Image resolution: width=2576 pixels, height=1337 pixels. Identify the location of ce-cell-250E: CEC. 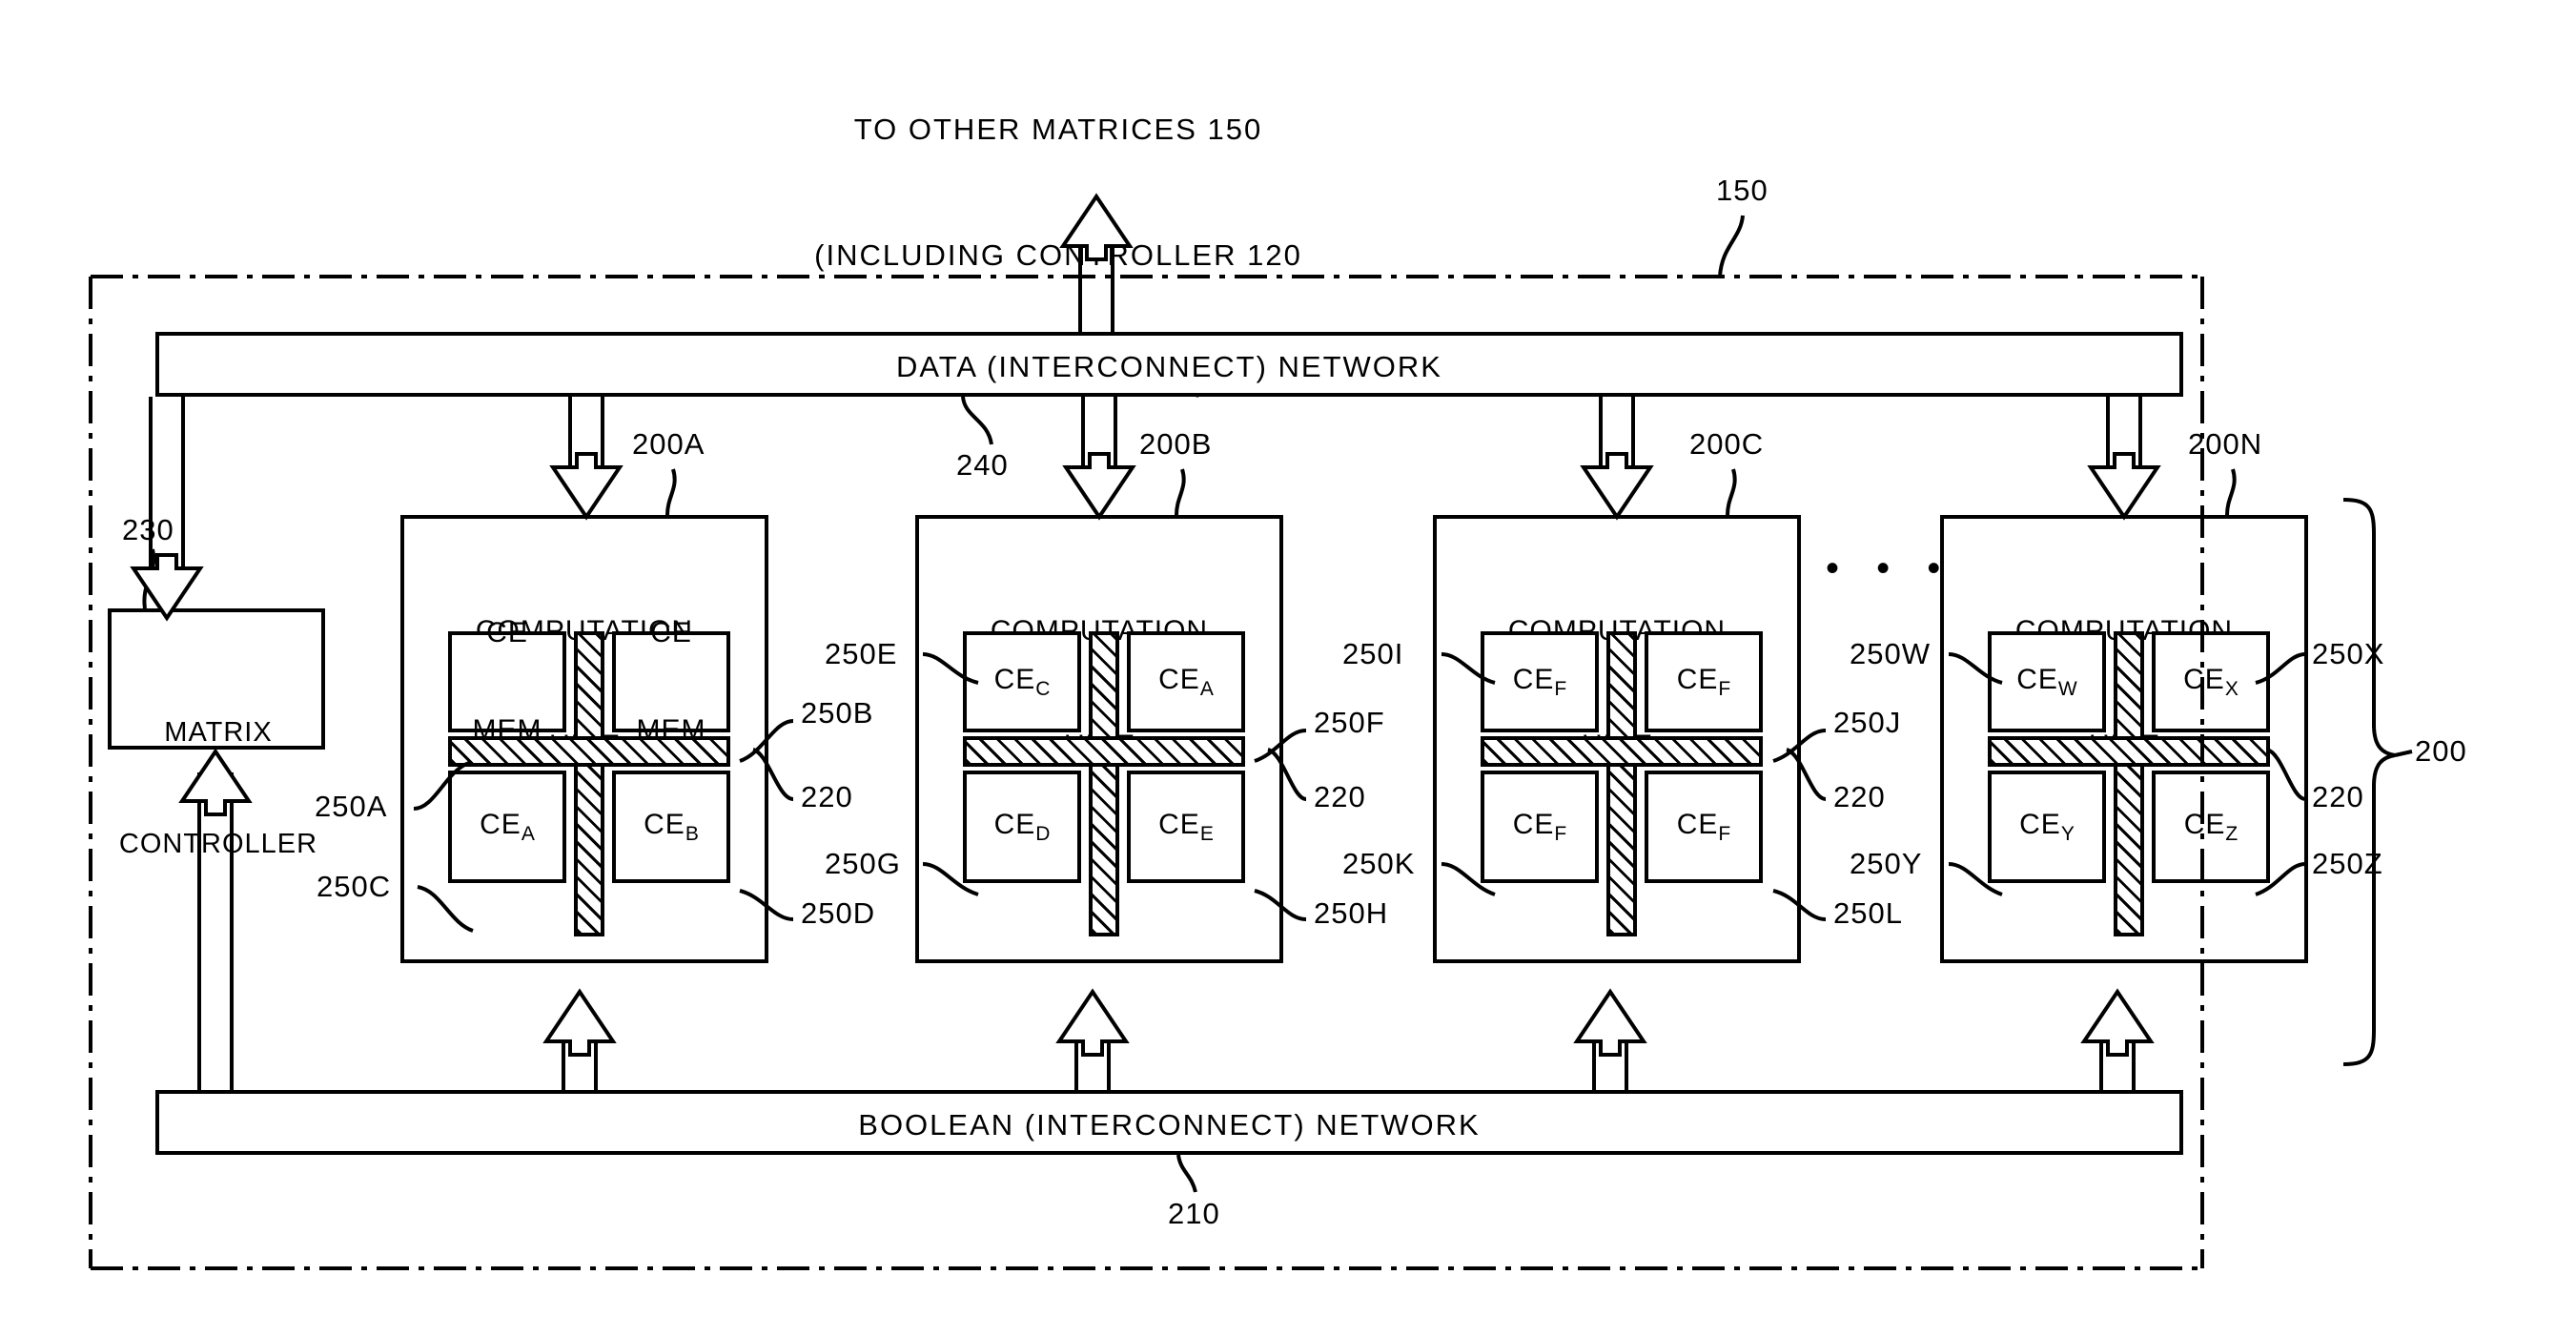
(1022, 681).